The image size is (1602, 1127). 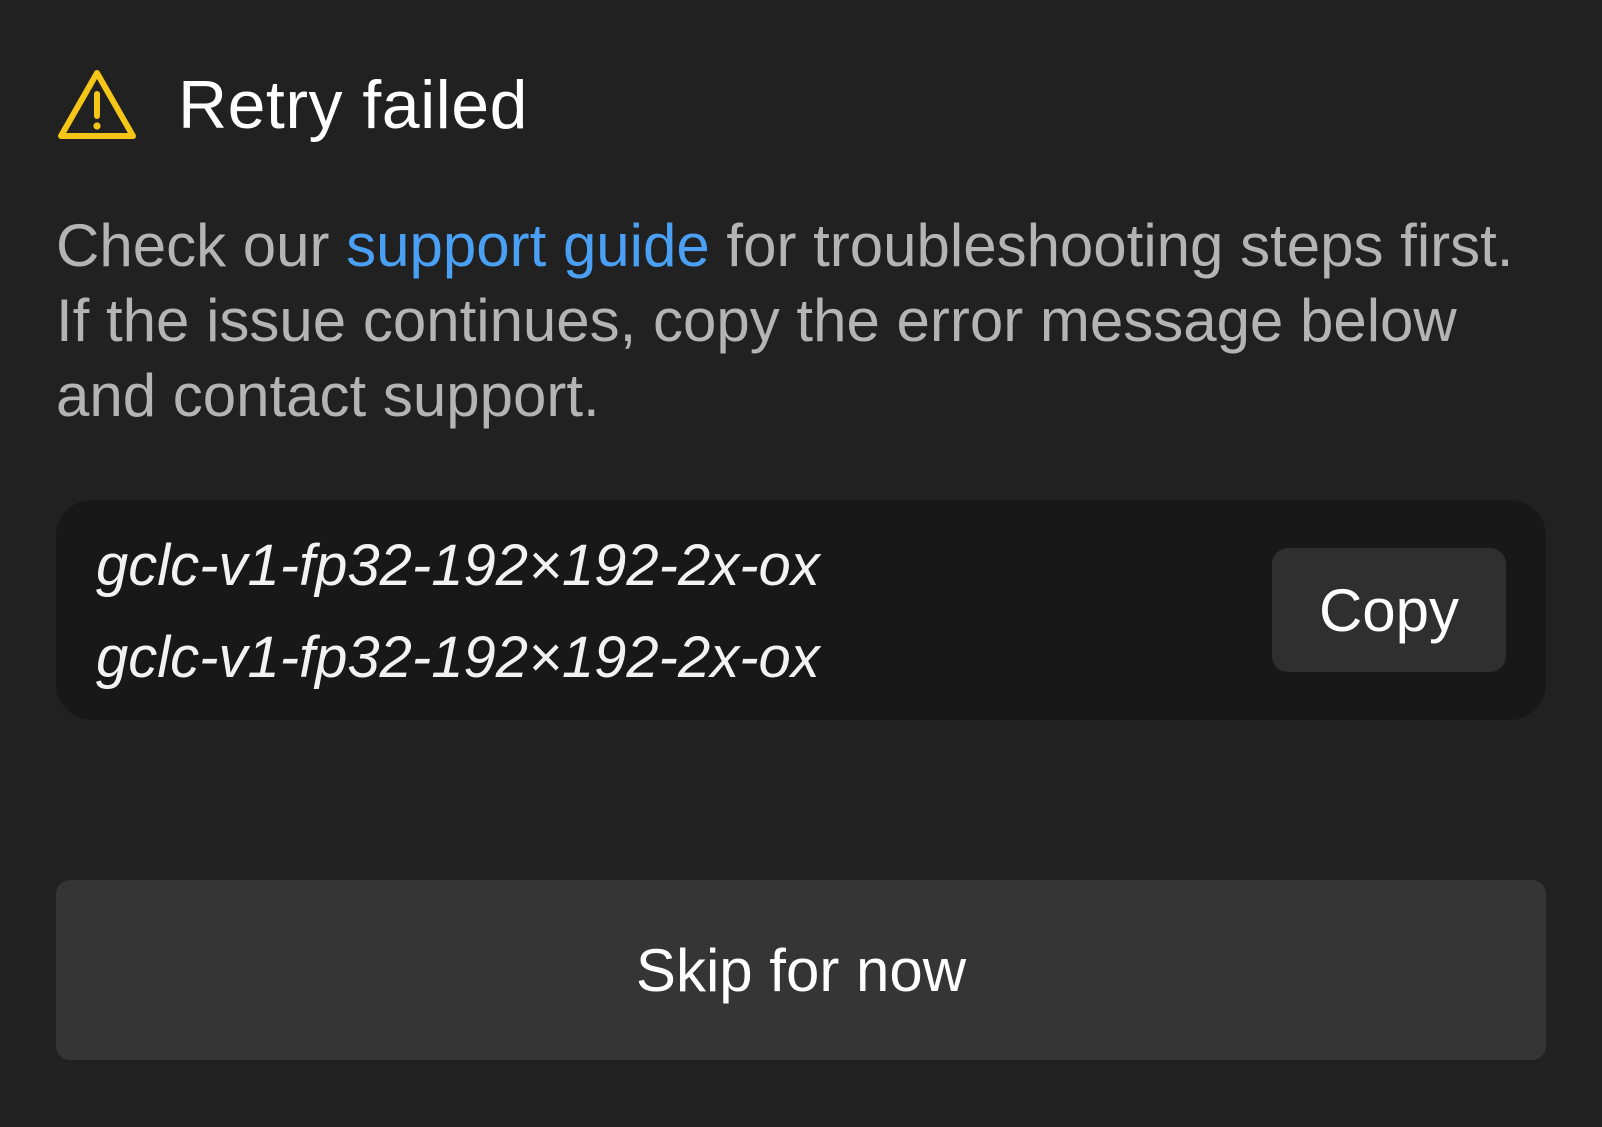 What do you see at coordinates (801, 970) in the screenshot?
I see `skip-for-now-button: Skip for now` at bounding box center [801, 970].